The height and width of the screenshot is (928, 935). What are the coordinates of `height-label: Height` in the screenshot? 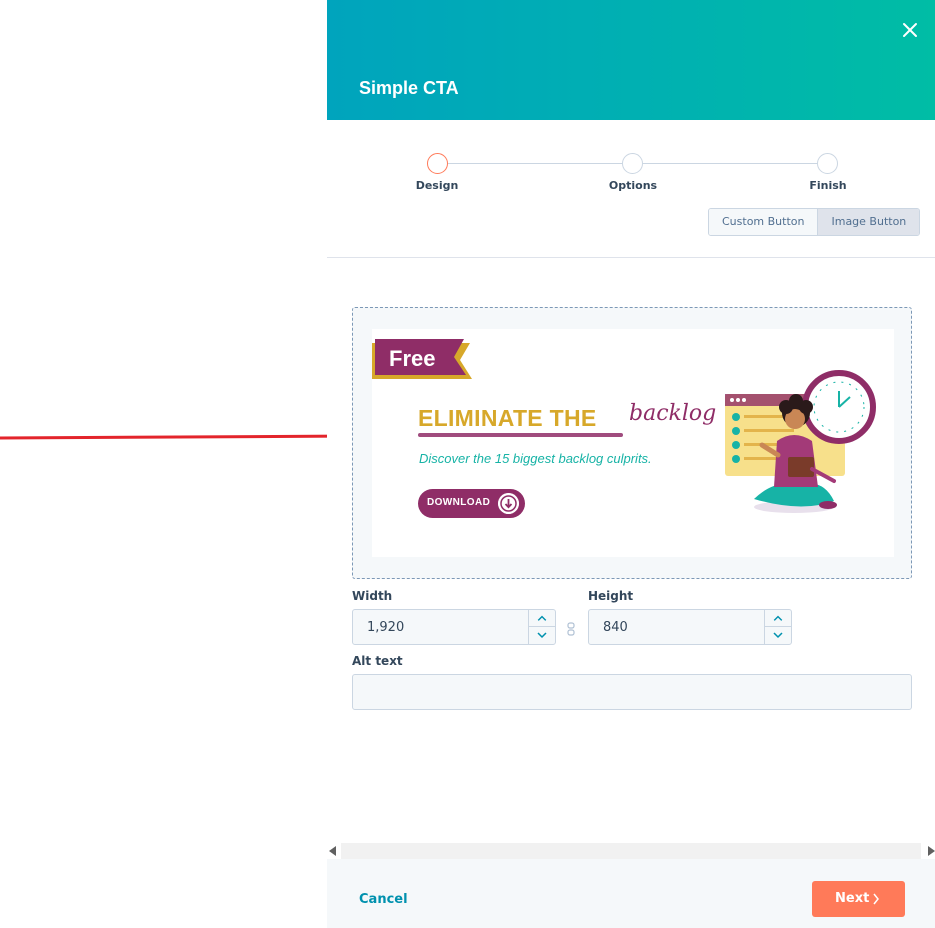 It's located at (611, 596).